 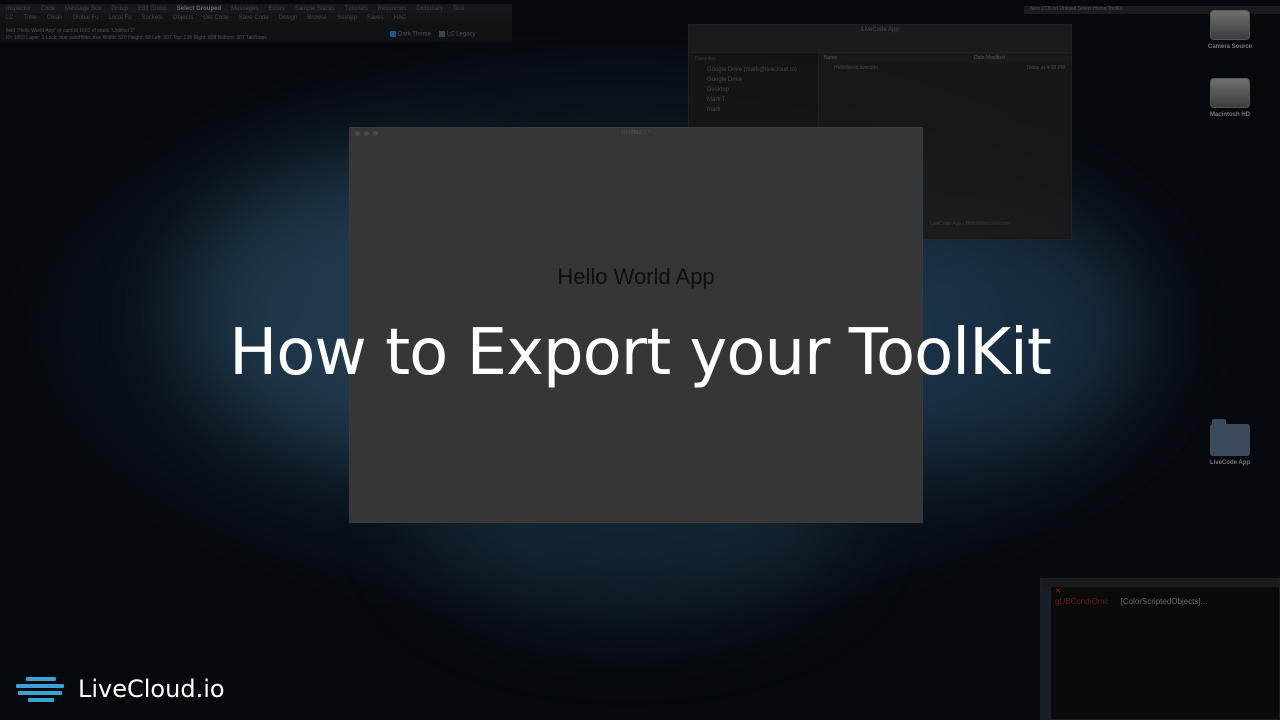 What do you see at coordinates (356, 9) in the screenshot?
I see `tb-tutorials: Tutorials` at bounding box center [356, 9].